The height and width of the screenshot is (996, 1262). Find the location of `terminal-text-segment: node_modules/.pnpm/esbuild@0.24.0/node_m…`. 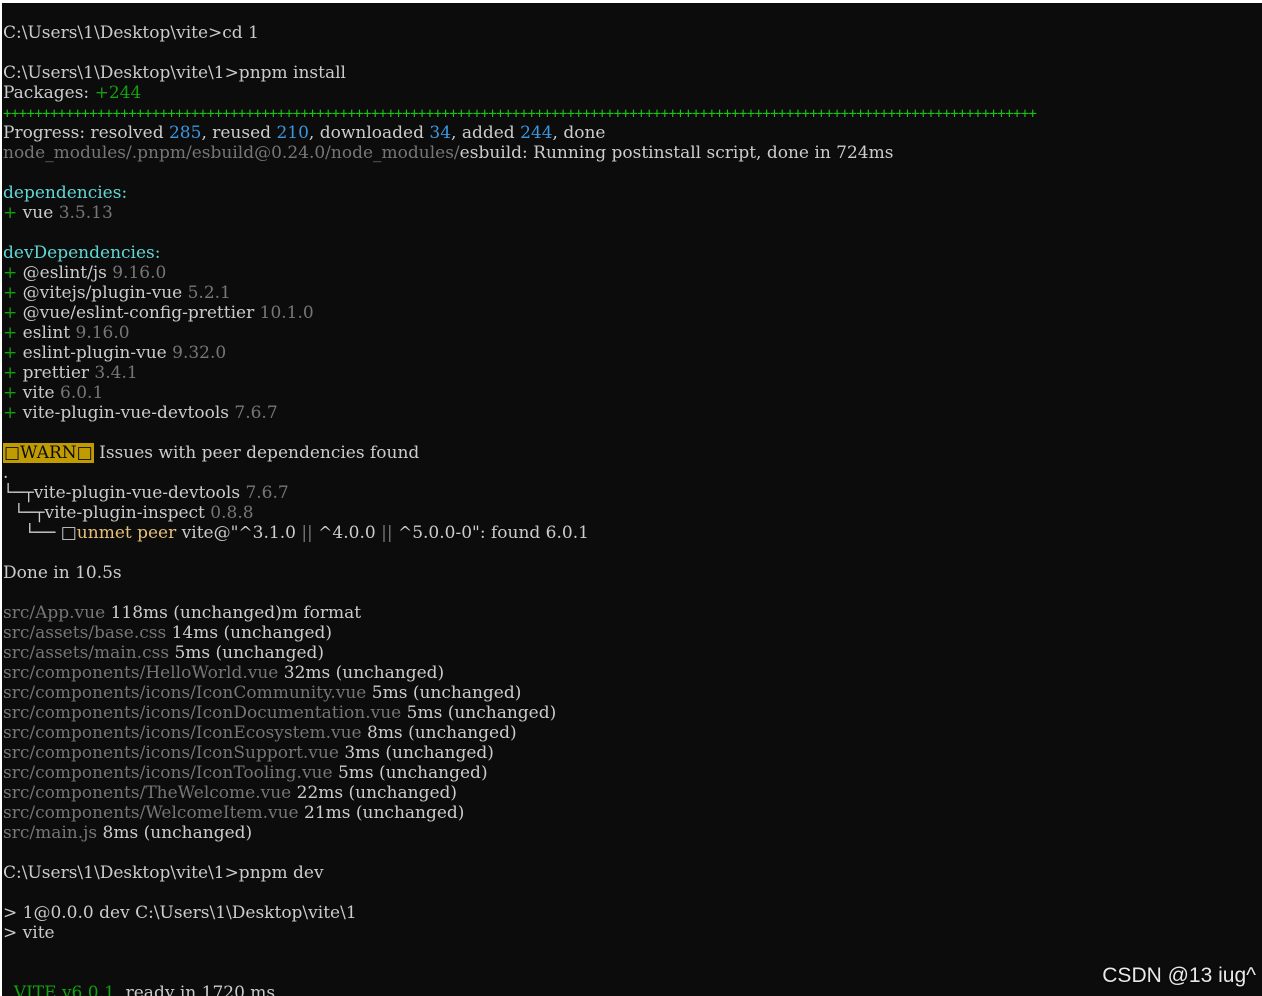

terminal-text-segment: node_modules/.pnpm/esbuild@0.24.0/node_m… is located at coordinates (231, 153).